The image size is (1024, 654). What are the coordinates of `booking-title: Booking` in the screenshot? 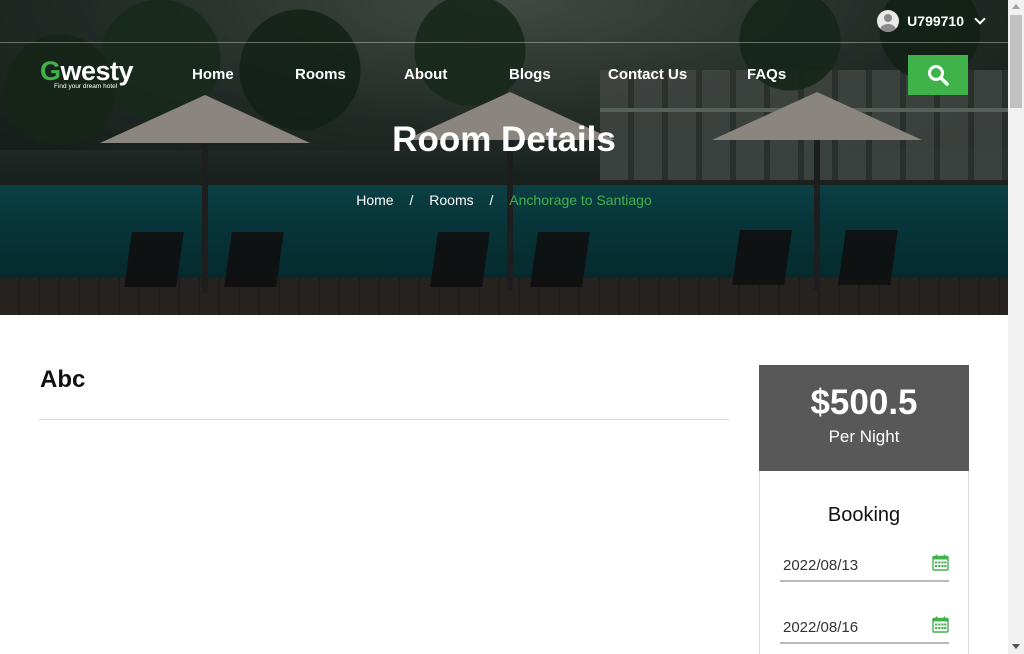 It's located at (864, 515).